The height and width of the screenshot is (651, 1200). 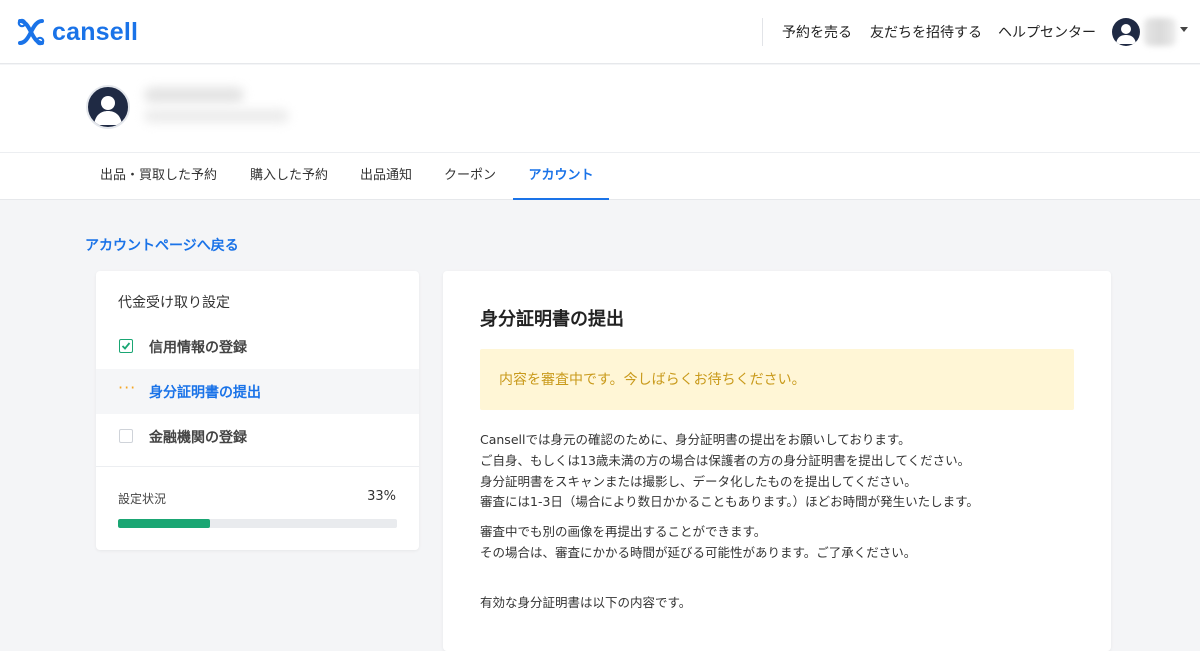 What do you see at coordinates (31, 32) in the screenshot?
I see `cansell-logo-icon` at bounding box center [31, 32].